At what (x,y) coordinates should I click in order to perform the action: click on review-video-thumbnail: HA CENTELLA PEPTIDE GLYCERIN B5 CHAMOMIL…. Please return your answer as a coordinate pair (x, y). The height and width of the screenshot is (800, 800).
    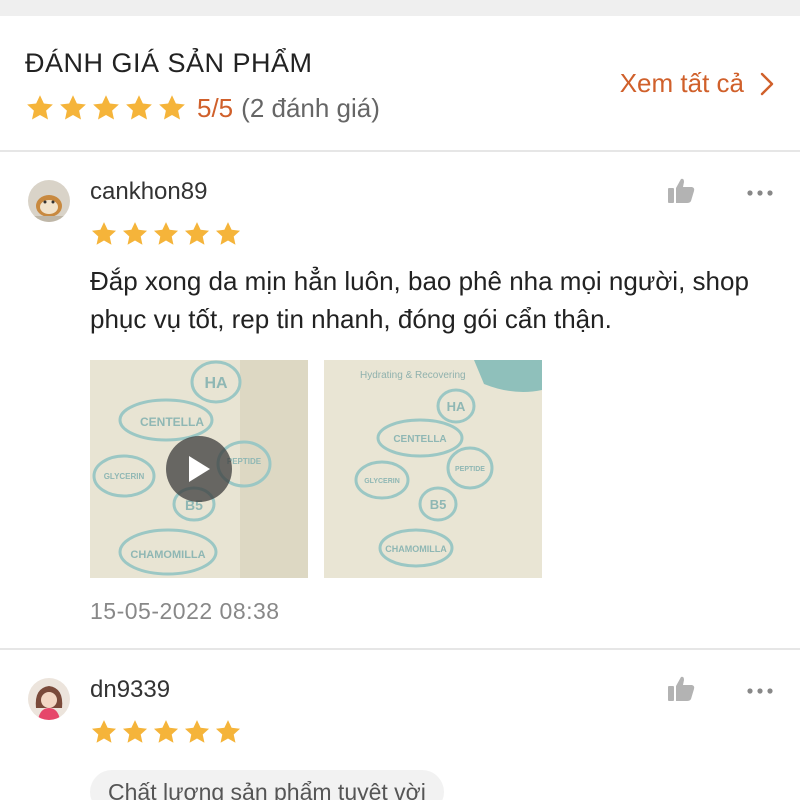
    Looking at the image, I should click on (199, 469).